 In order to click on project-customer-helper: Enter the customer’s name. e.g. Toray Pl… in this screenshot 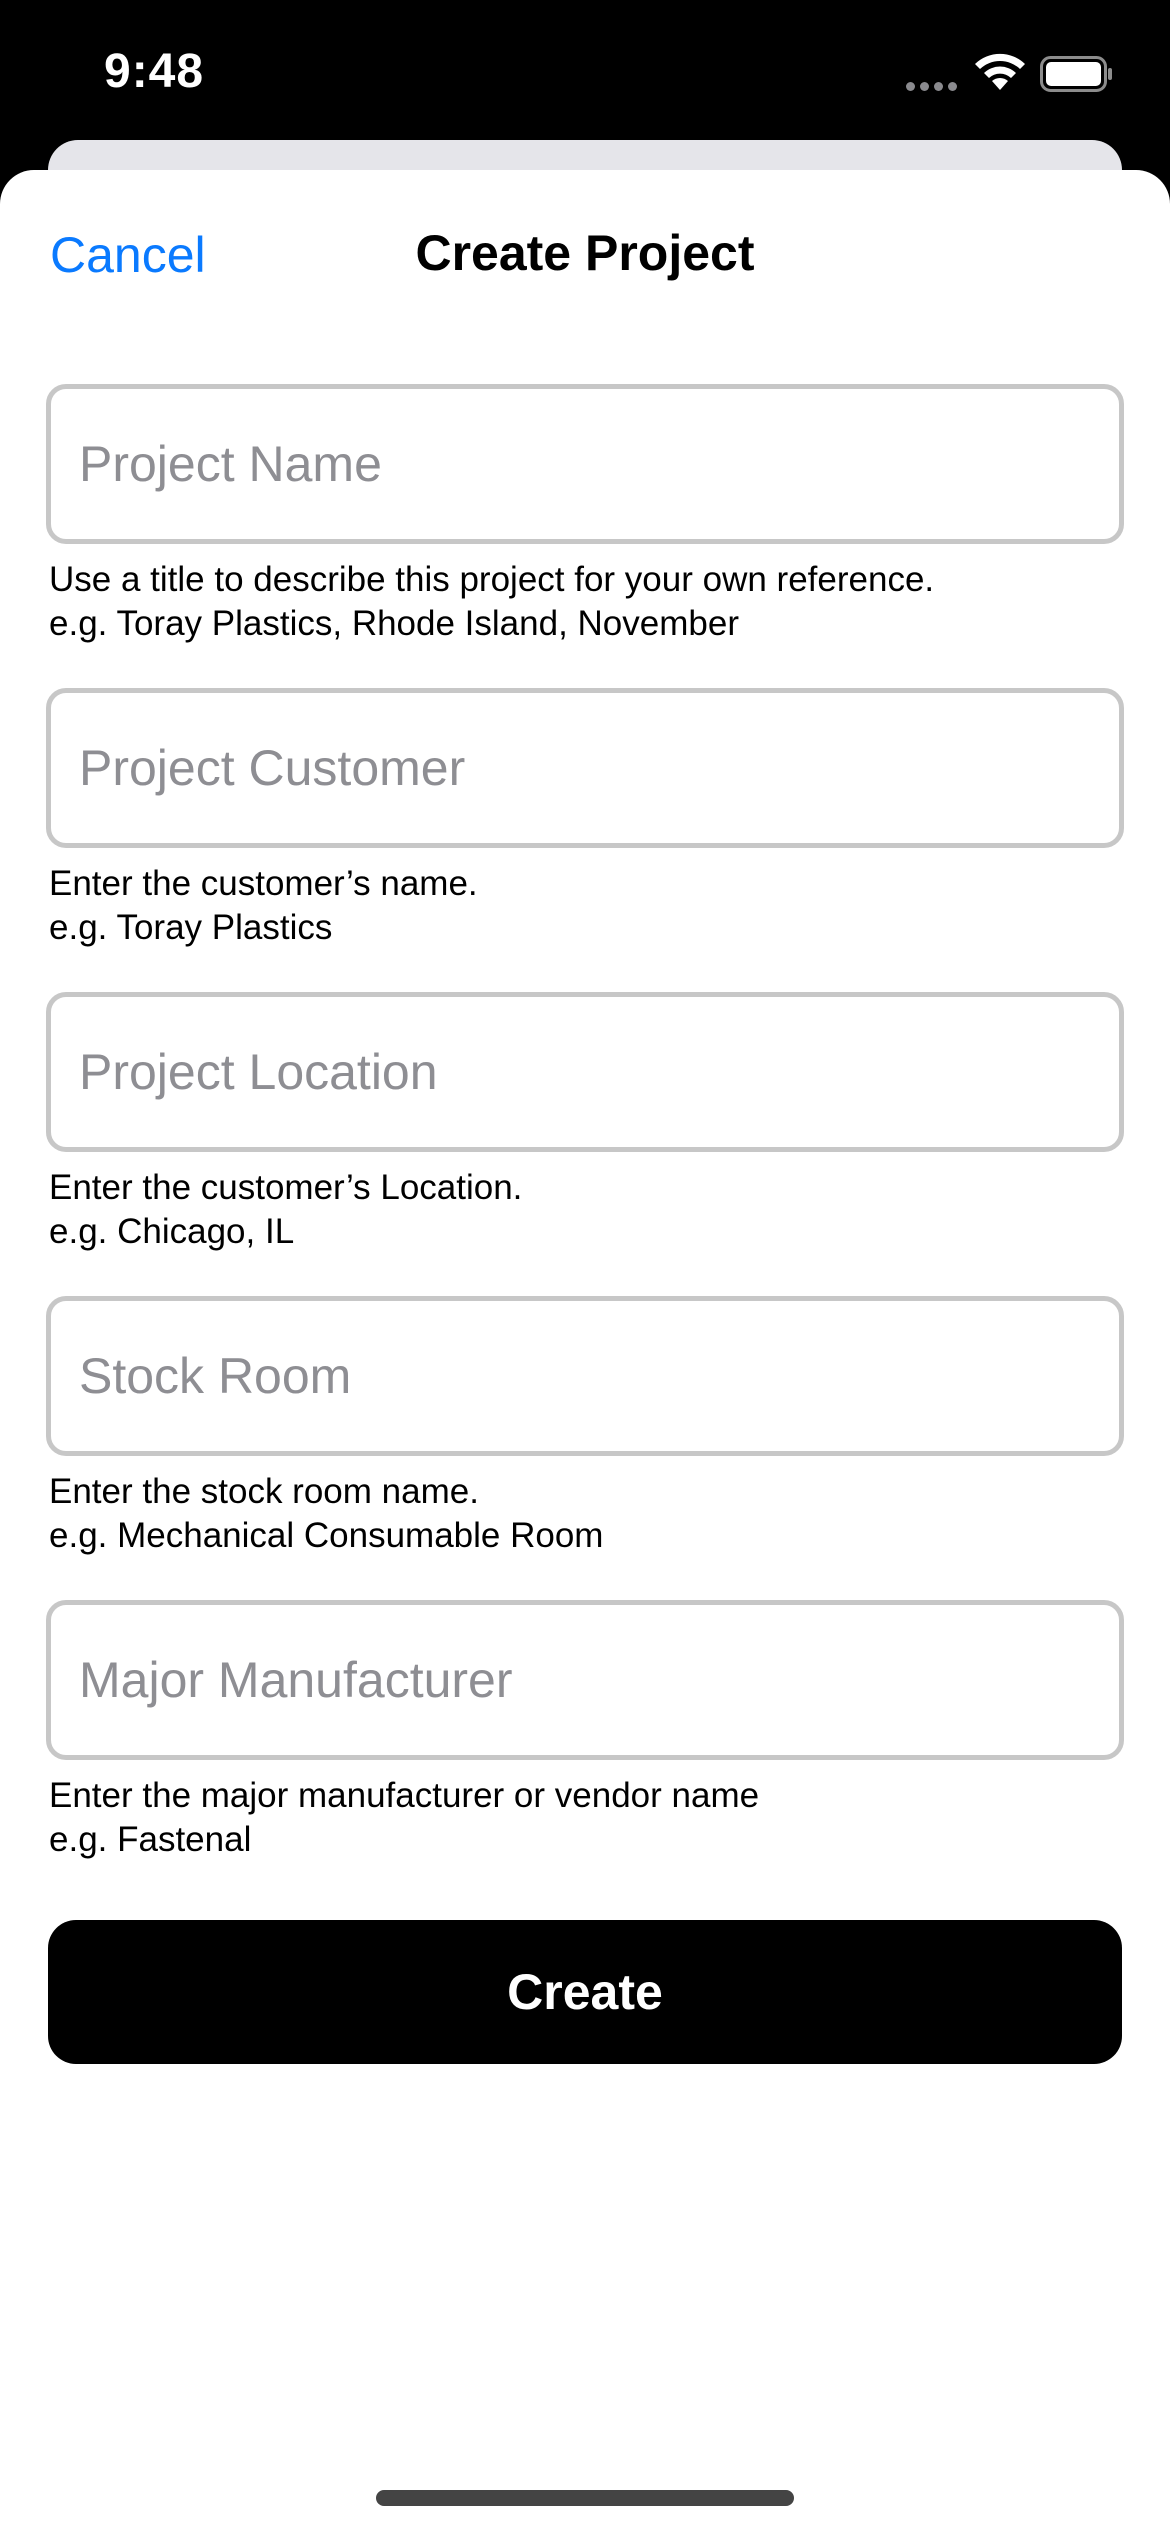, I will do `click(585, 906)`.